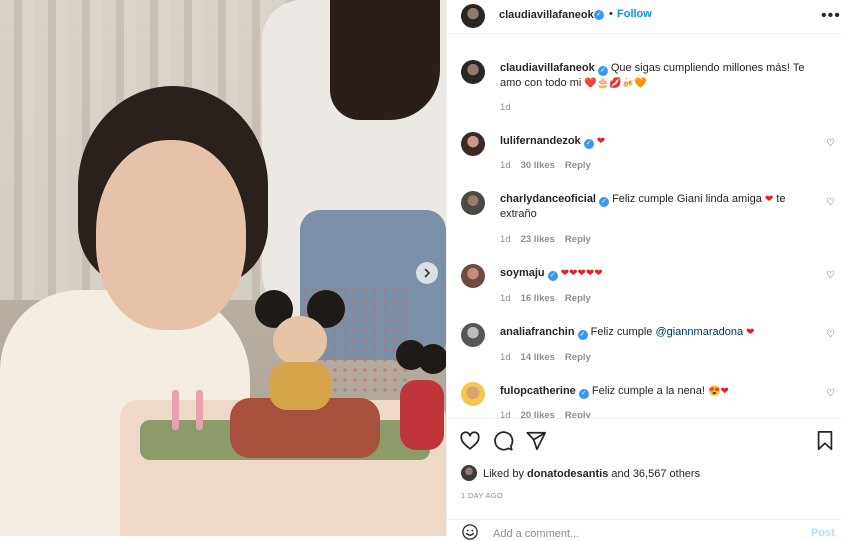 Image resolution: width=841 pixels, height=541 pixels. I want to click on comment-username: analiafranchin, so click(537, 332).